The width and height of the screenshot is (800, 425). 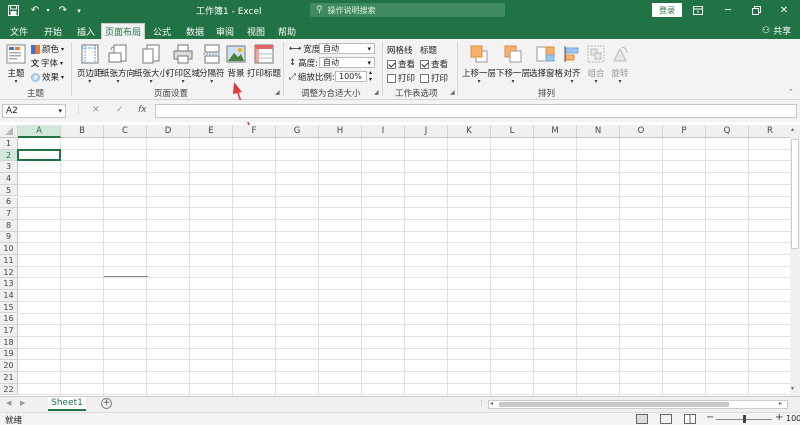 I want to click on row-header-7: 7, so click(x=9, y=214).